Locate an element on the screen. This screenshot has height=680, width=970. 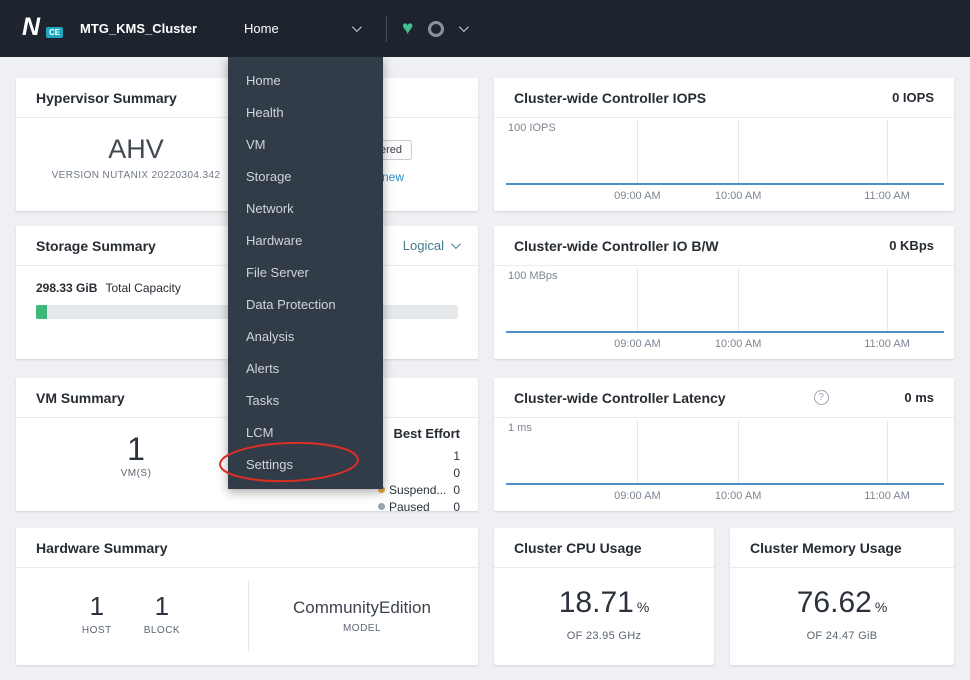
ce-badge: CE is located at coordinates (55, 32).